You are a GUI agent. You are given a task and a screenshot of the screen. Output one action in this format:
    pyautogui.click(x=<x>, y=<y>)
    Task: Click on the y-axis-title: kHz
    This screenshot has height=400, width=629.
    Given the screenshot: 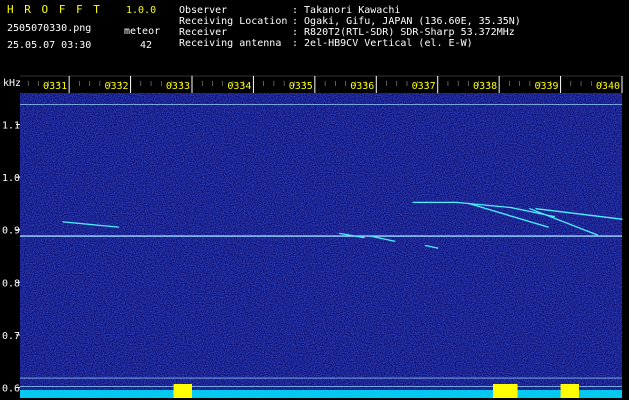 What is the action you would take?
    pyautogui.click(x=12, y=83)
    